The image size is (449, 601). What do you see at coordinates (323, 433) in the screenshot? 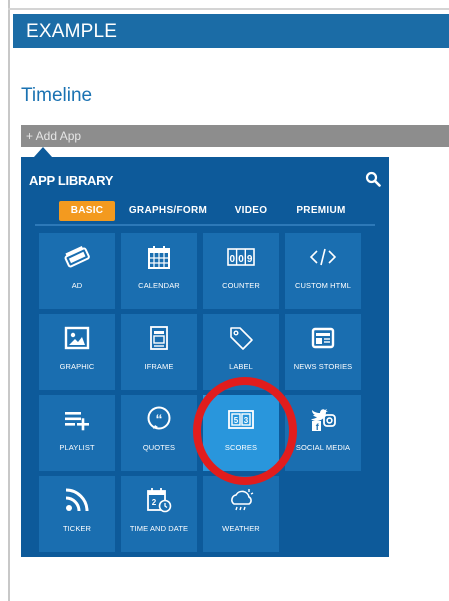
I see `app-tile-social-media: f SOCIAL MEDIA` at bounding box center [323, 433].